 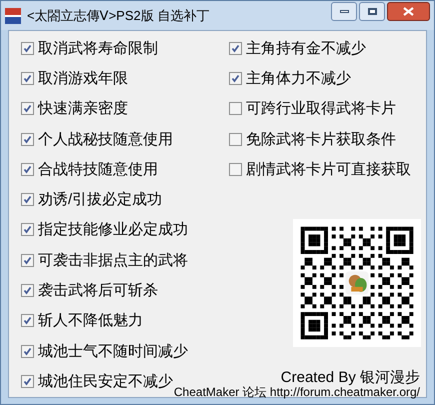 What do you see at coordinates (321, 108) in the screenshot?
I see `option-label: 可跨行业取得武将卡片` at bounding box center [321, 108].